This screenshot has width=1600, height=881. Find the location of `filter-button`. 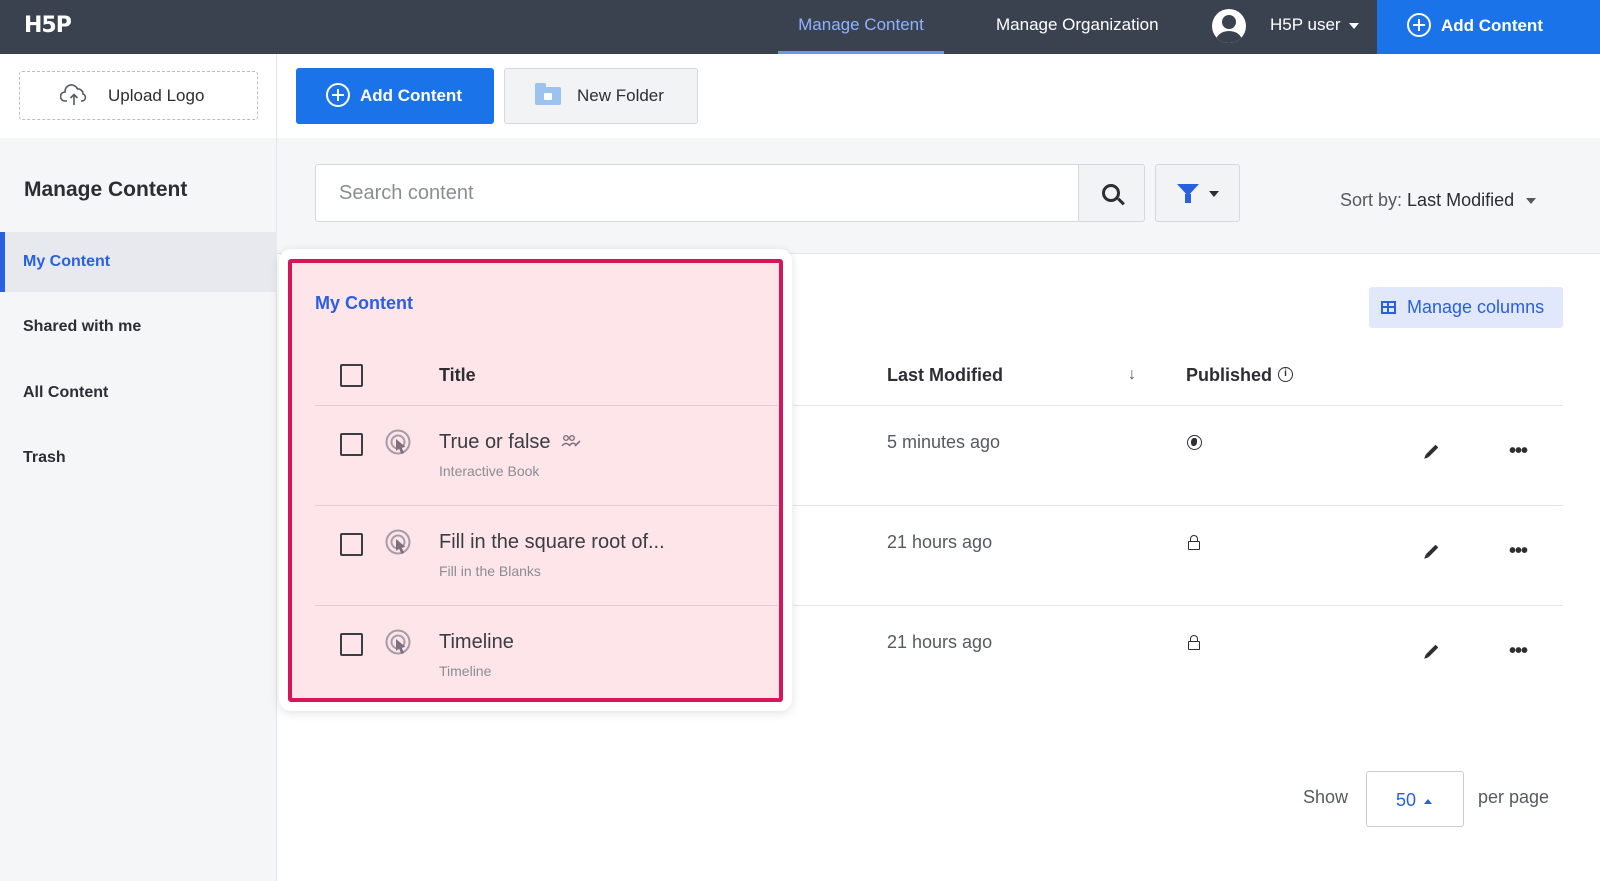

filter-button is located at coordinates (1197, 193).